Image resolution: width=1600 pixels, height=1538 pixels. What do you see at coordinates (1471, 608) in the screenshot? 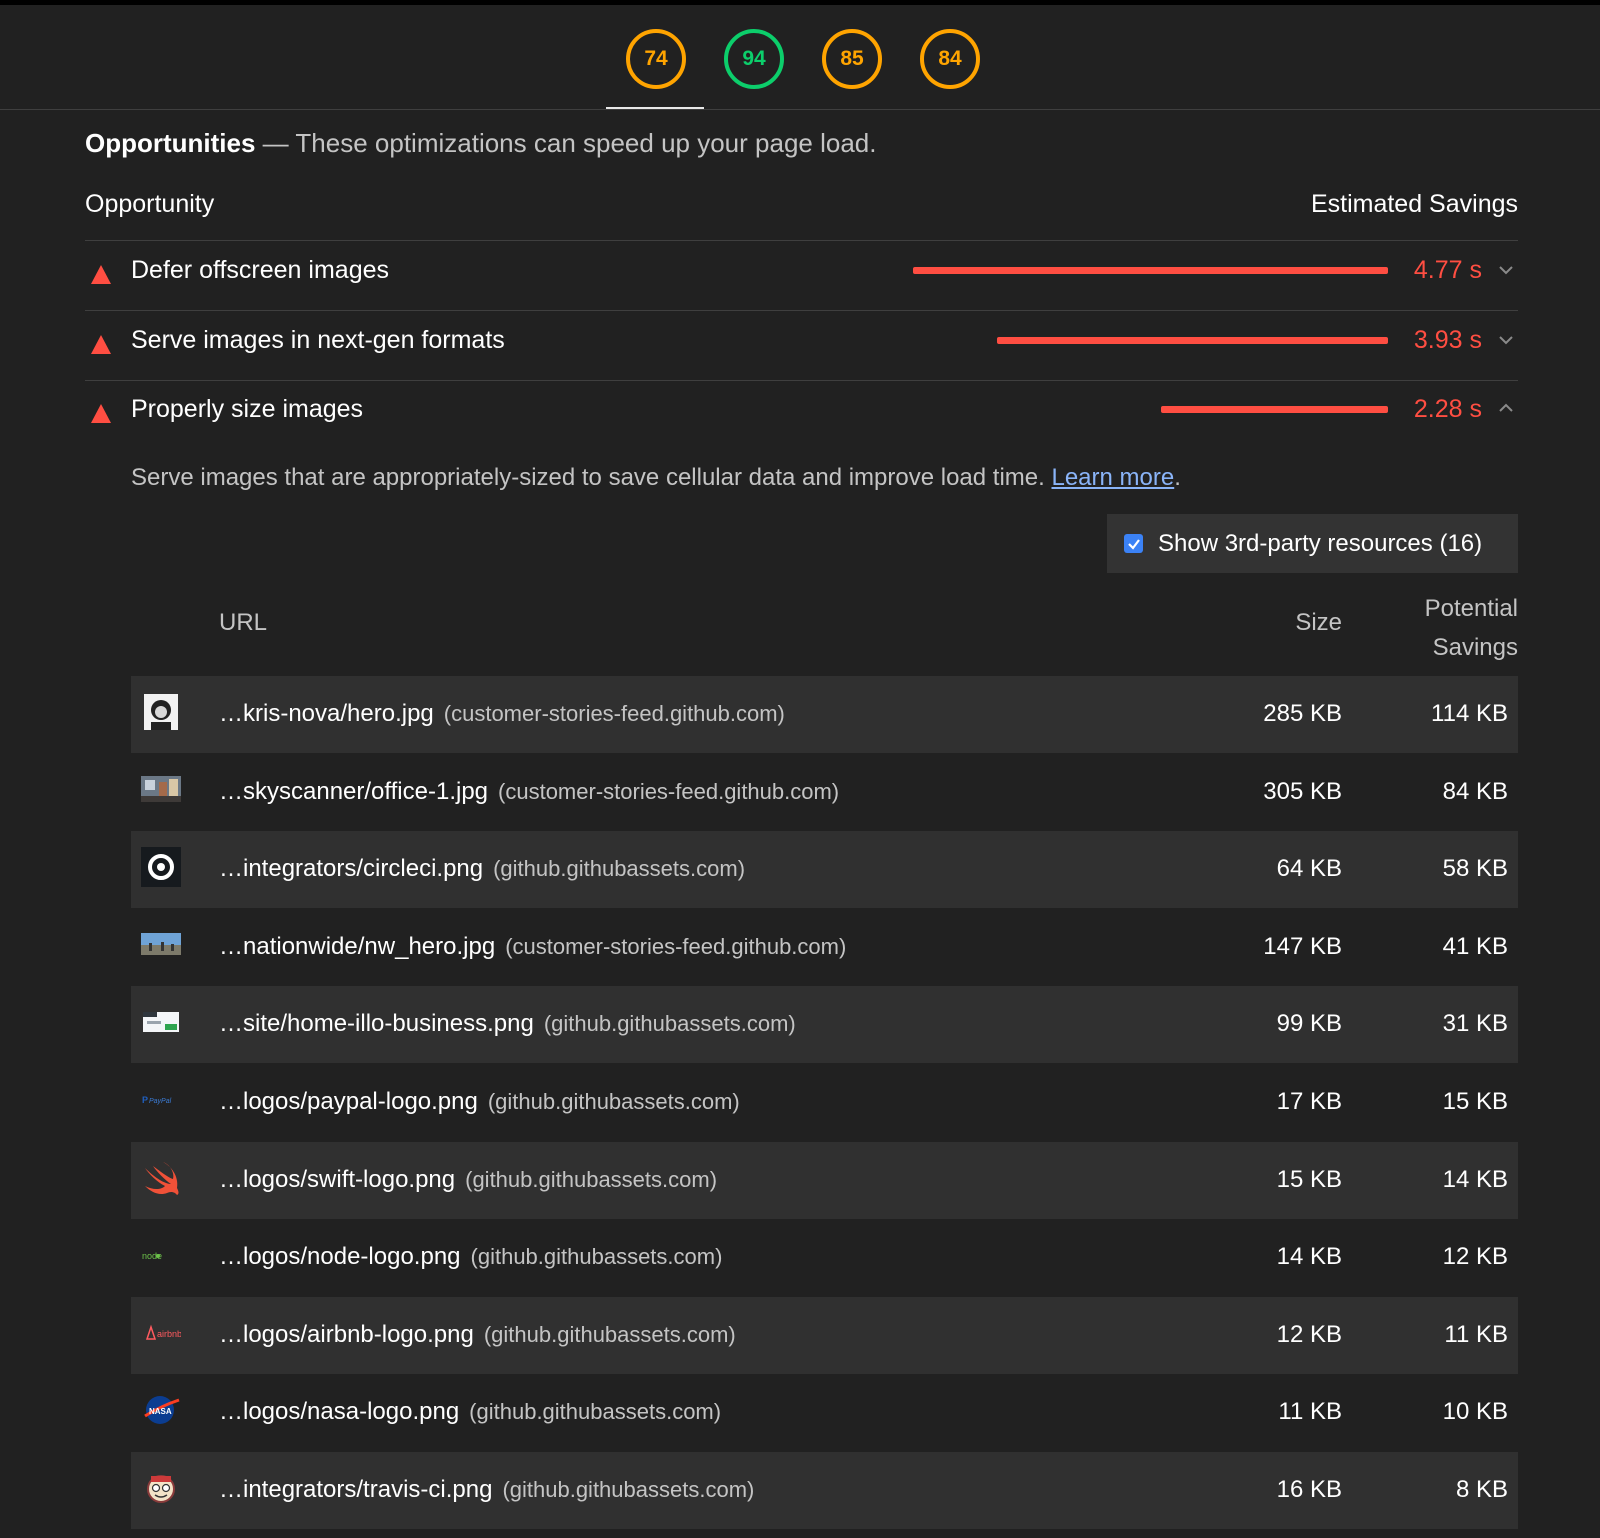
I see `potential-savings-header-line-1: Potential` at bounding box center [1471, 608].